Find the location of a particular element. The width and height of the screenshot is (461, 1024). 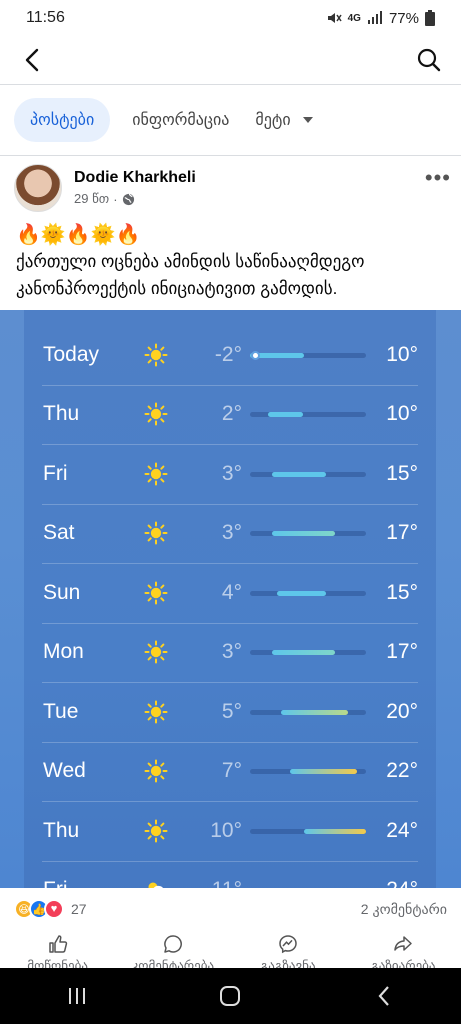

forecast-row: Mon 3° 17° is located at coordinates (230, 652).